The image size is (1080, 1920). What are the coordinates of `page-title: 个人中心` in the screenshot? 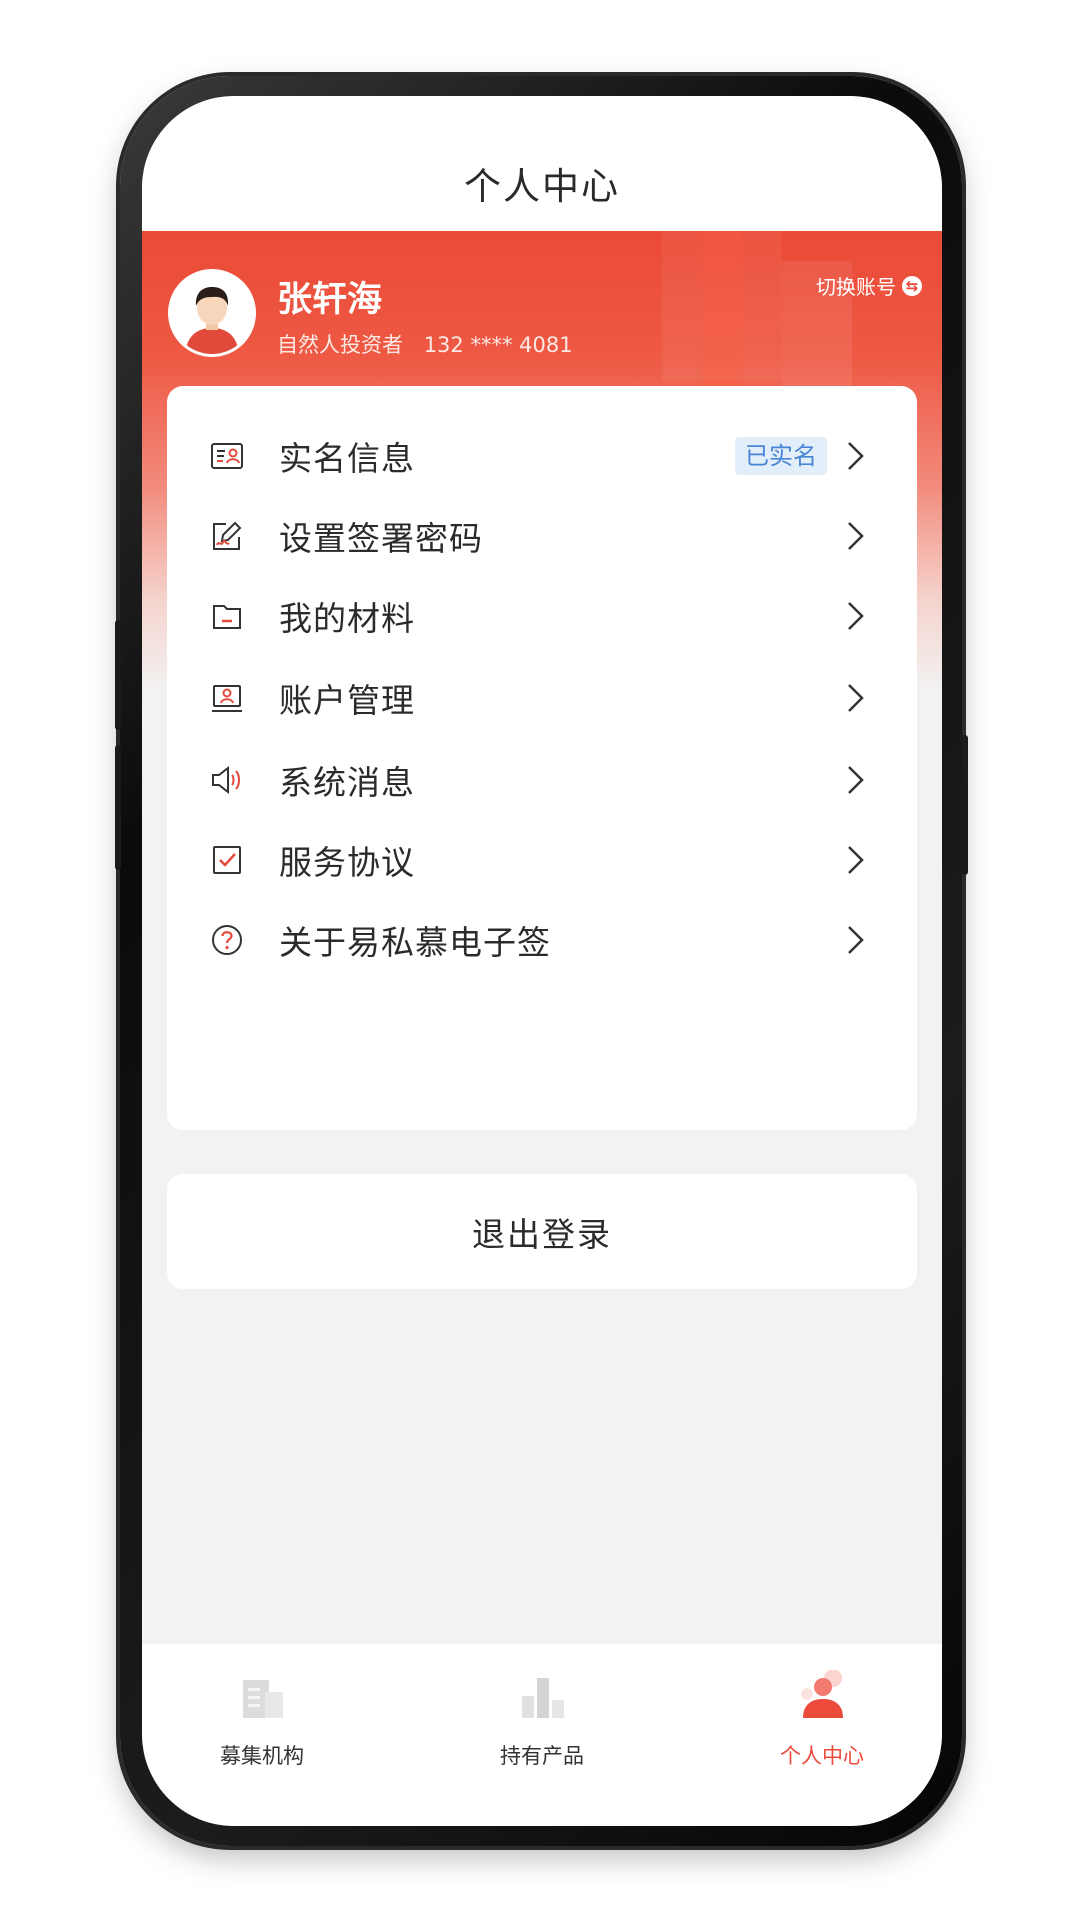 It's located at (542, 186).